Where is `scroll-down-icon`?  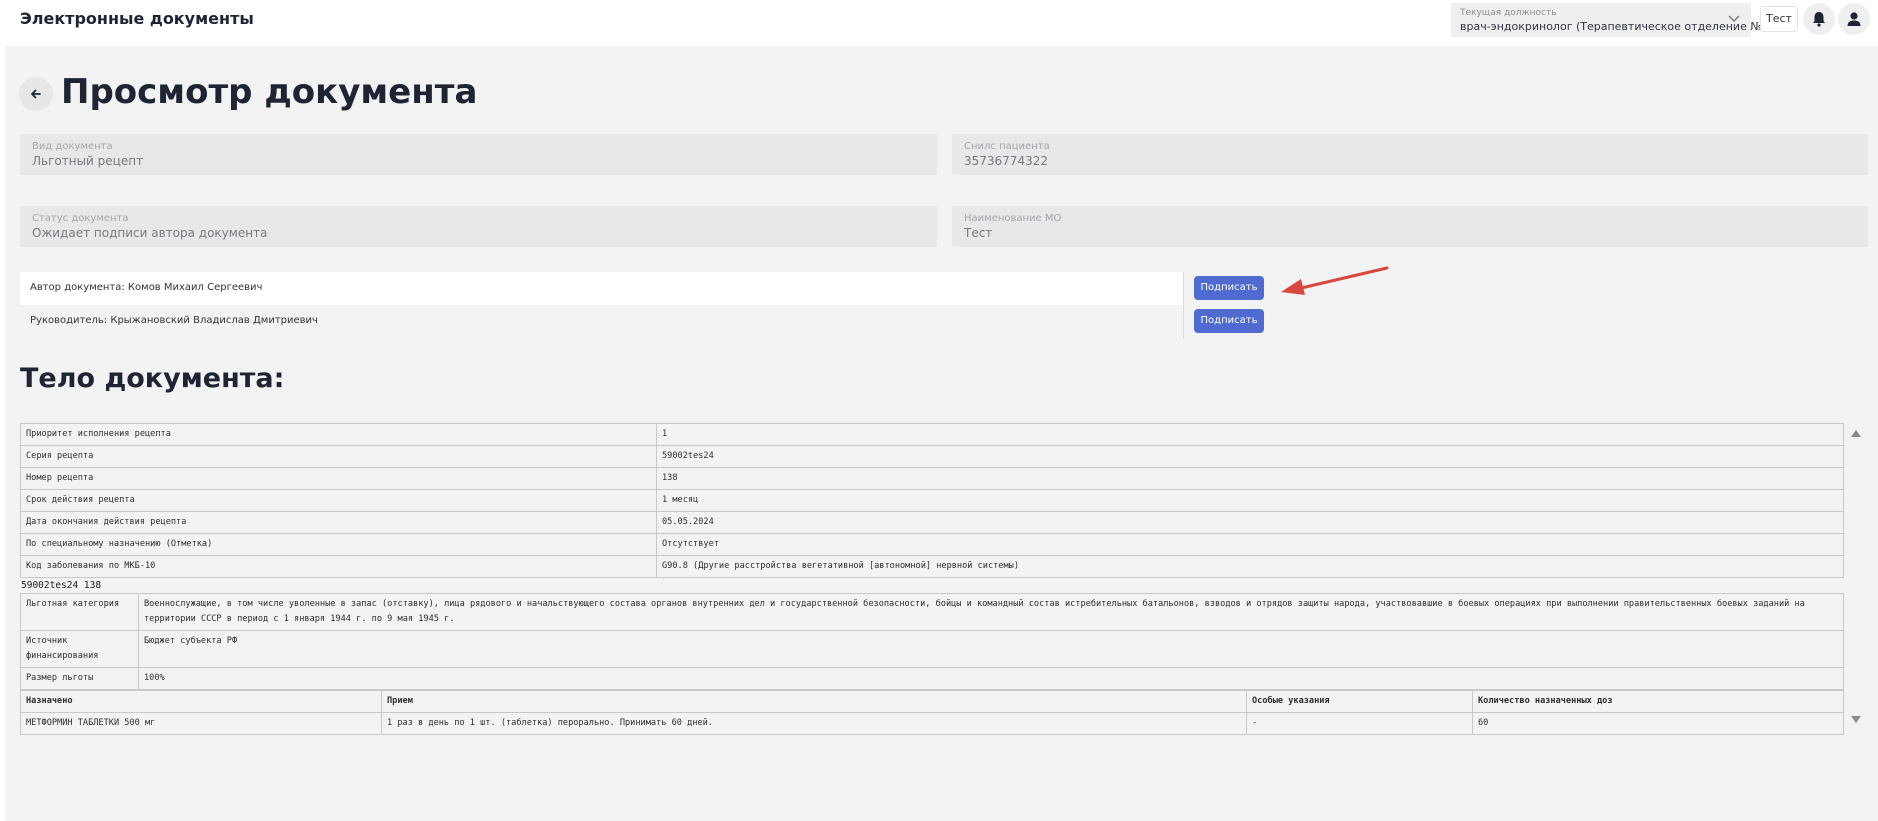 scroll-down-icon is located at coordinates (1856, 720).